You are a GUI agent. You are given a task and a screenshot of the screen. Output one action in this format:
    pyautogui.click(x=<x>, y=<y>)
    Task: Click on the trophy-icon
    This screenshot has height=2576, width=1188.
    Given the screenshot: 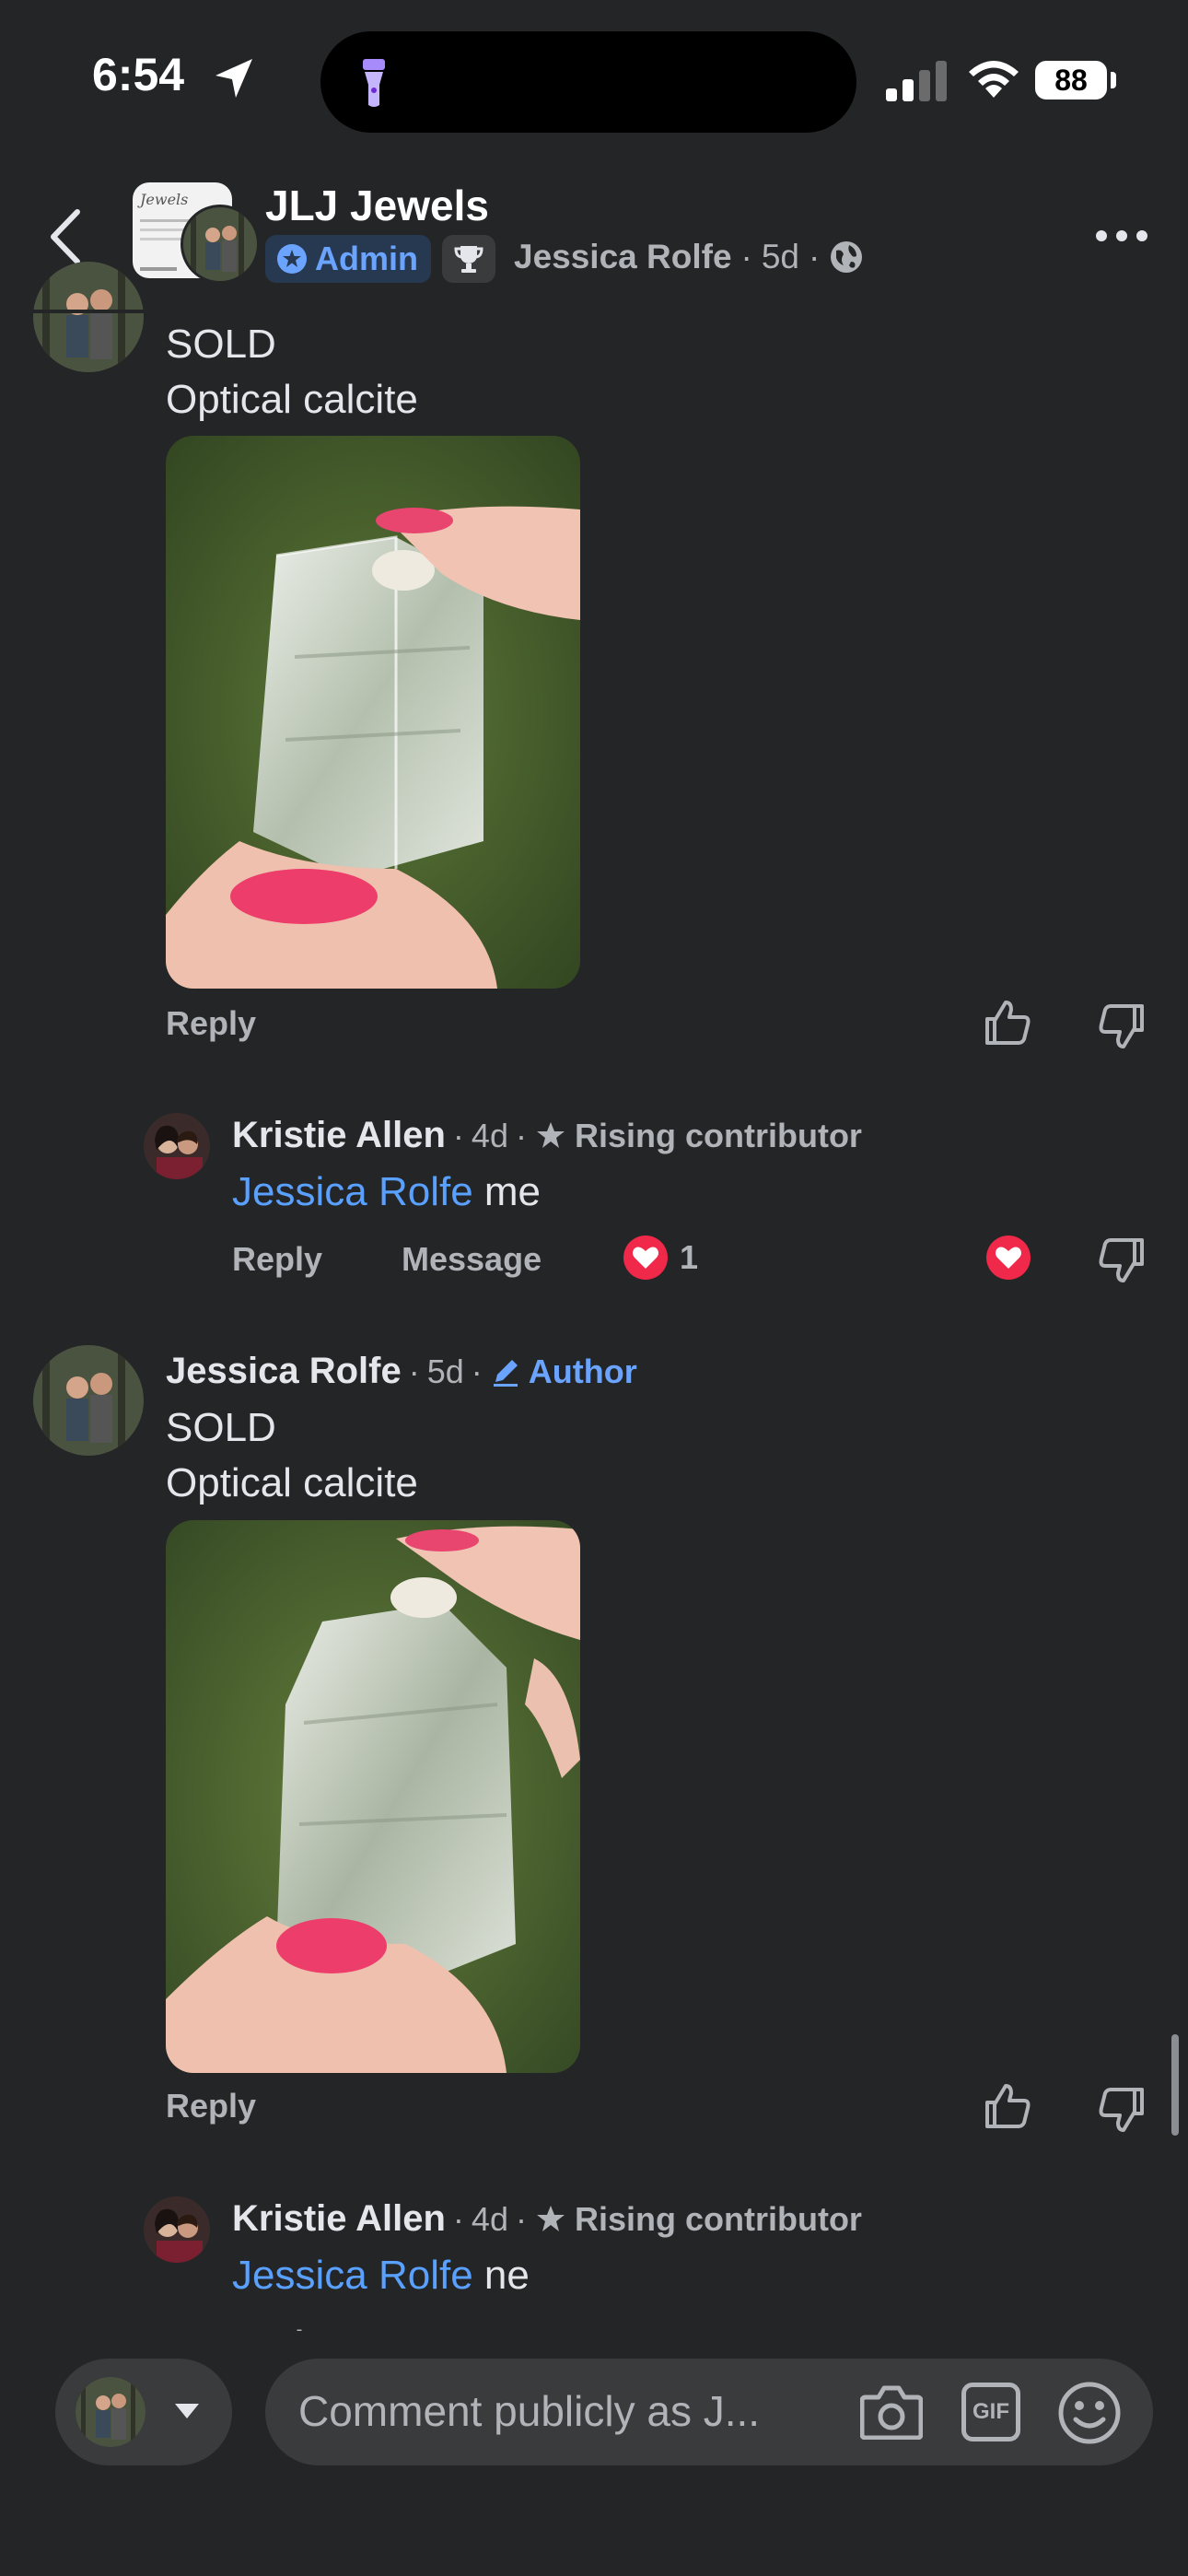 What is the action you would take?
    pyautogui.click(x=468, y=259)
    